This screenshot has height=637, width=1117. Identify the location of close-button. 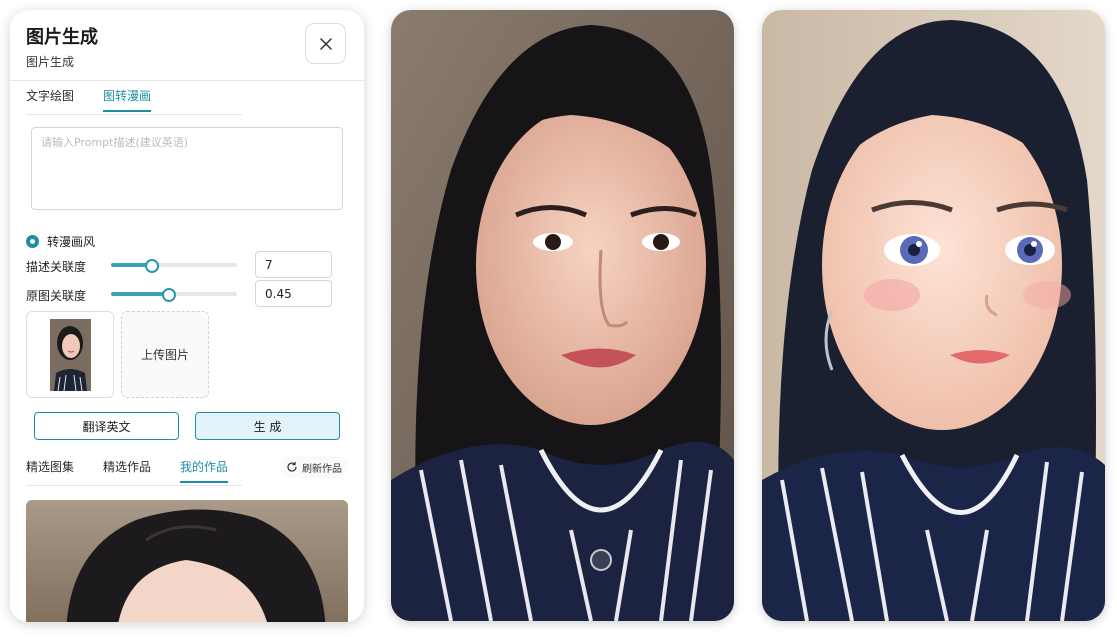
(325, 43).